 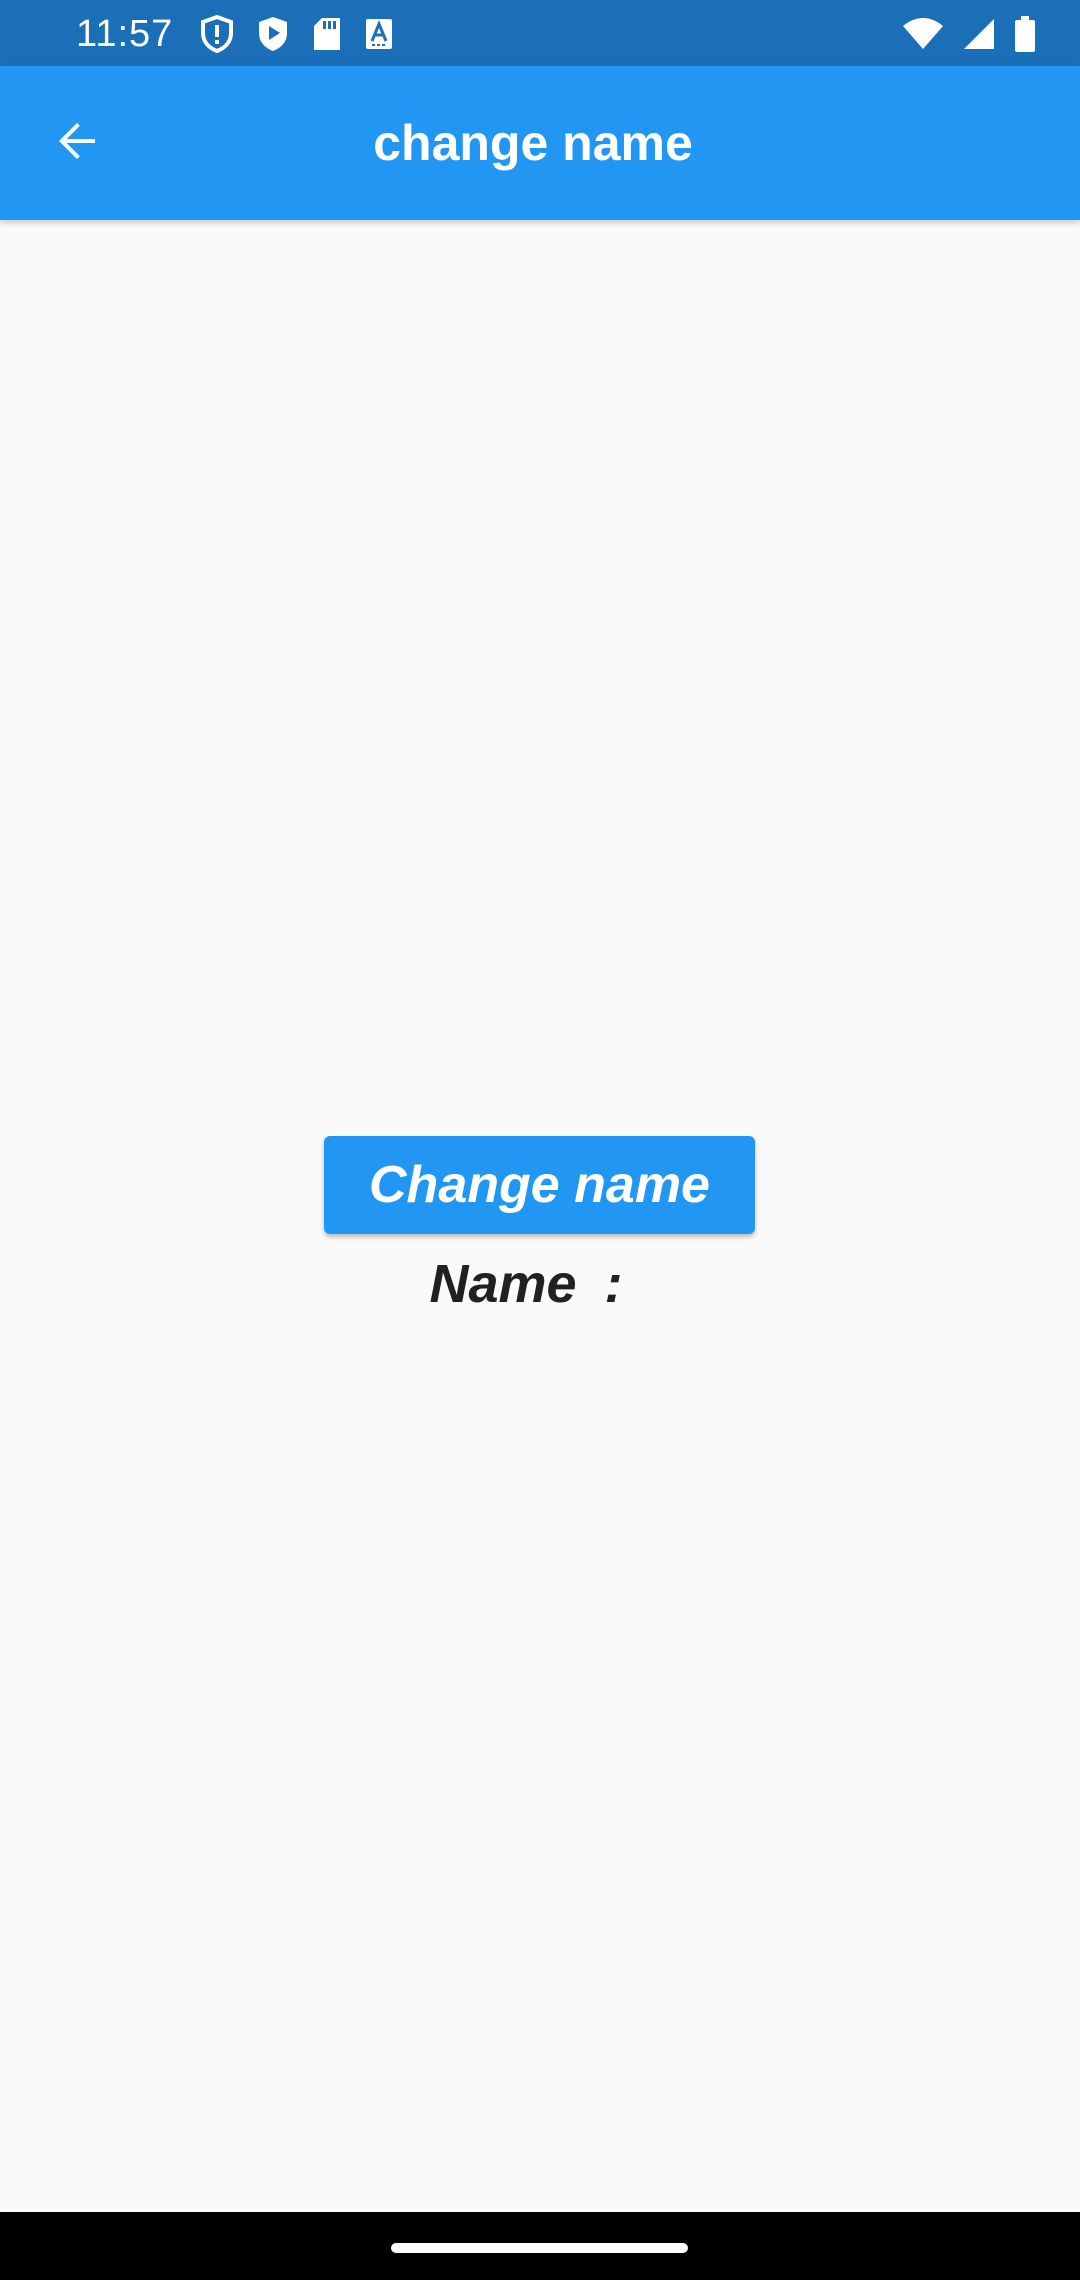 I want to click on system-status-icons, so click(x=969, y=34).